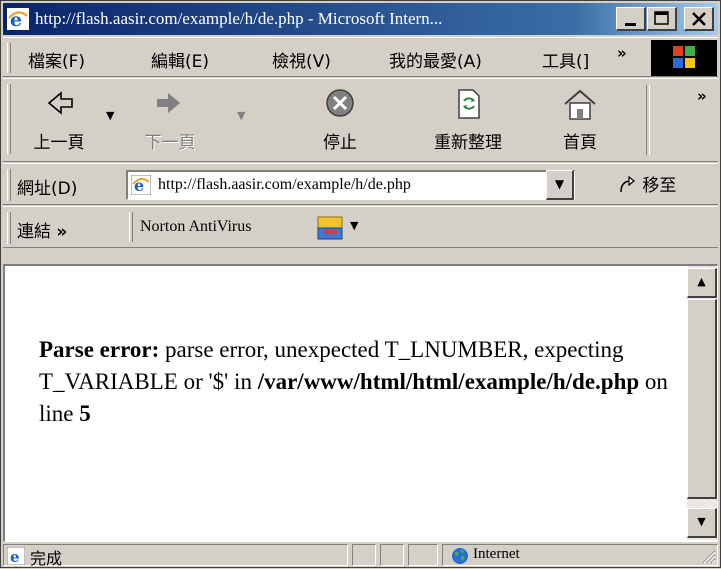  I want to click on status-bar: e 完成 Internet, so click(360, 555).